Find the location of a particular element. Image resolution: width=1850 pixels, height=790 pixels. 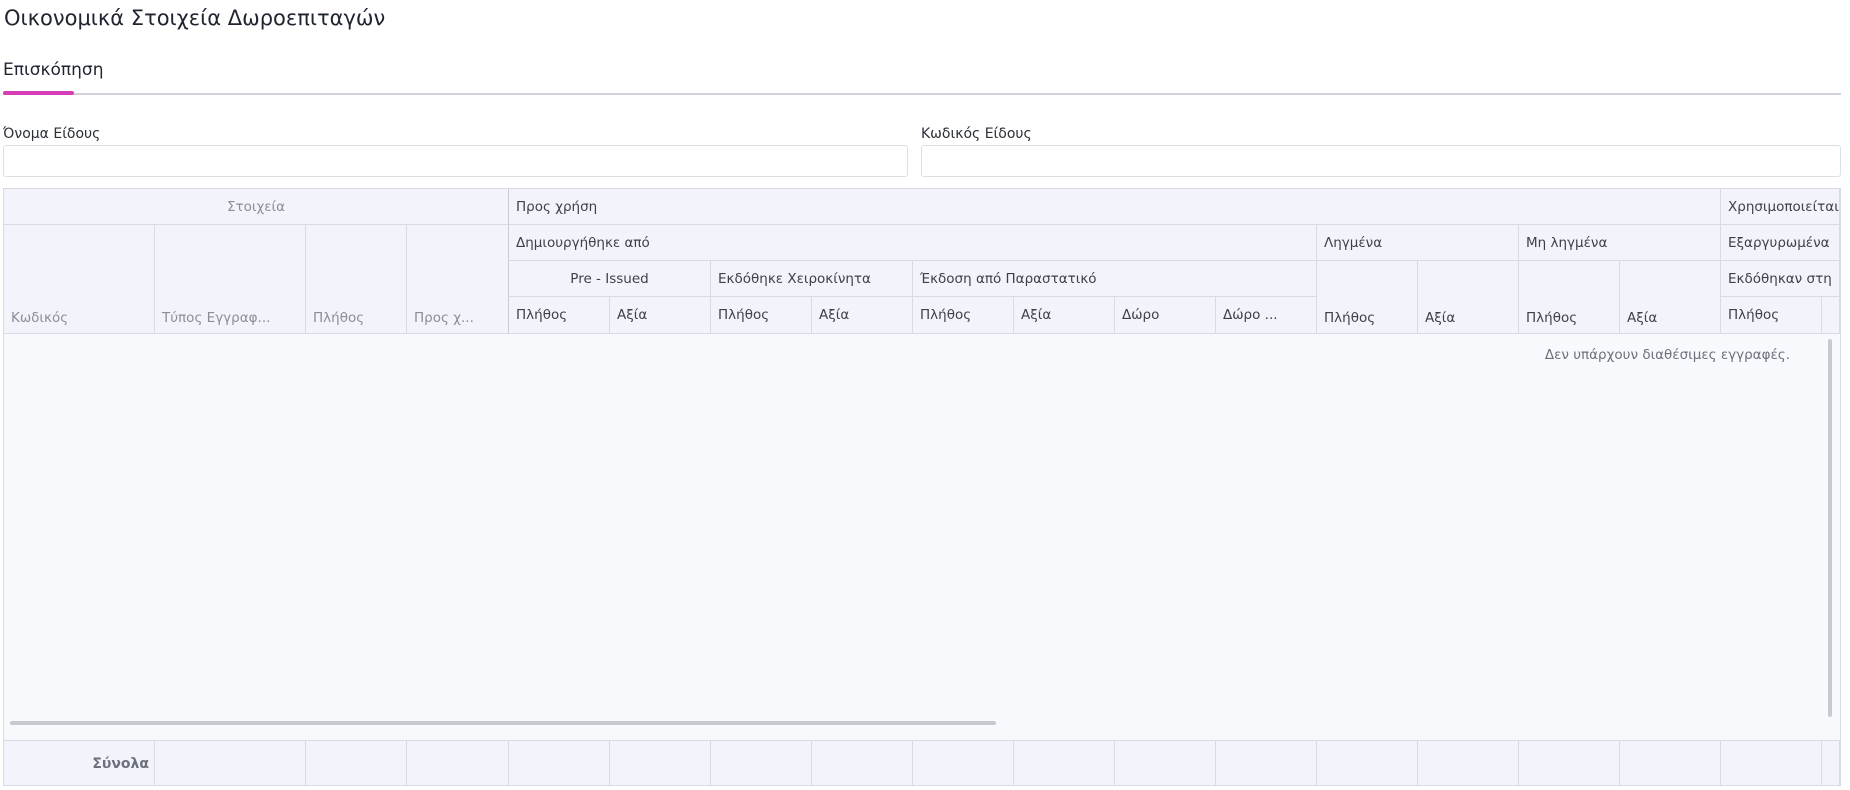

group-header-pre-issued: Pre - Issued is located at coordinates (610, 279).